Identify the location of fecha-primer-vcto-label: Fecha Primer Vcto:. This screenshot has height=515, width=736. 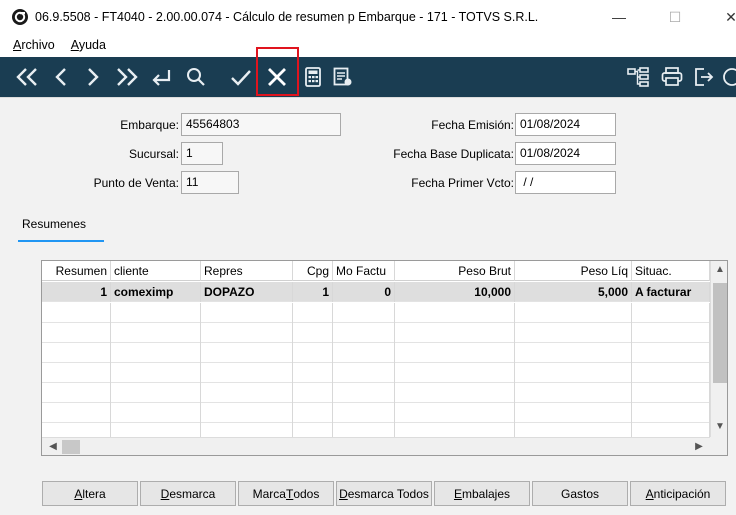
(462, 183).